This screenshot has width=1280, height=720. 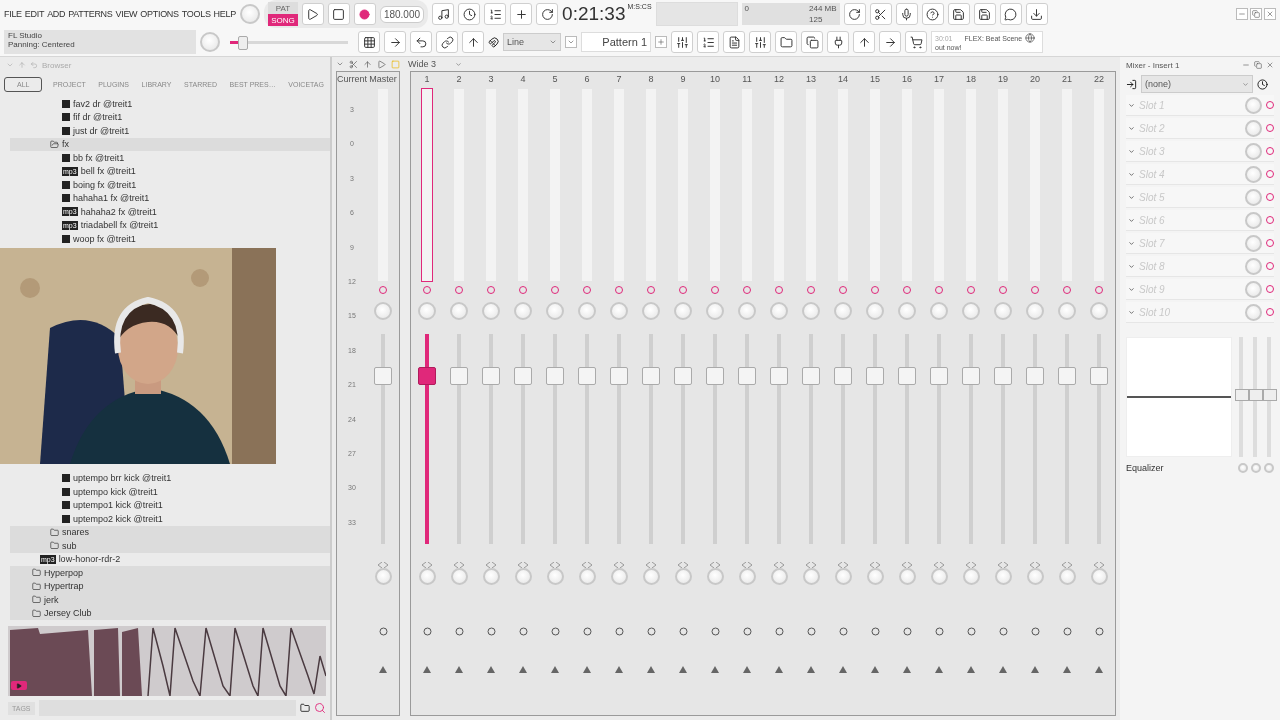 What do you see at coordinates (34, 14) in the screenshot?
I see `menu-item: EDIT` at bounding box center [34, 14].